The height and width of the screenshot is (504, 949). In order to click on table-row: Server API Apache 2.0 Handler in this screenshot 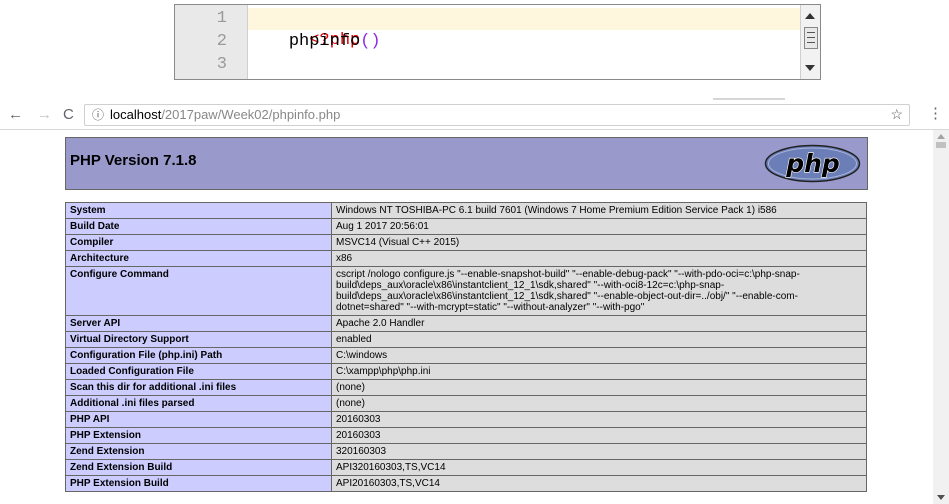, I will do `click(466, 323)`.